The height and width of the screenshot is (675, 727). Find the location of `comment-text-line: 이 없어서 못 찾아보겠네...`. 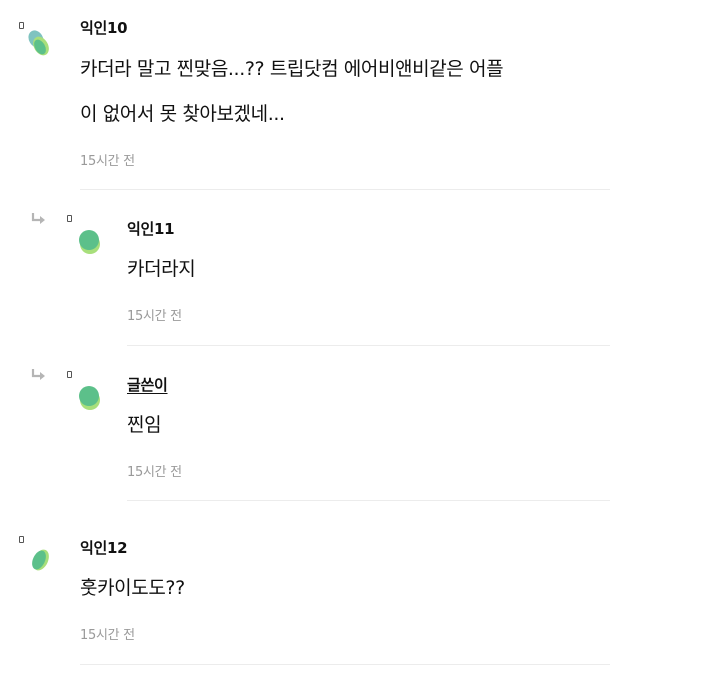

comment-text-line: 이 없어서 못 찾아보겠네... is located at coordinates (182, 114).